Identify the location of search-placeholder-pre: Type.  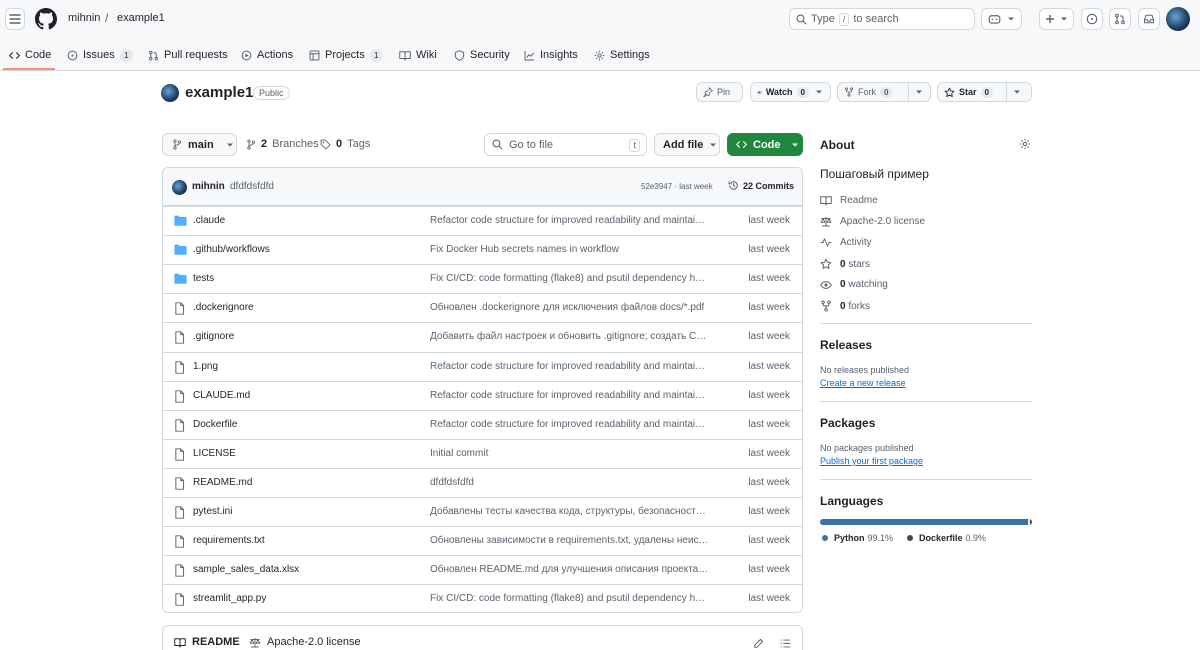
(823, 19).